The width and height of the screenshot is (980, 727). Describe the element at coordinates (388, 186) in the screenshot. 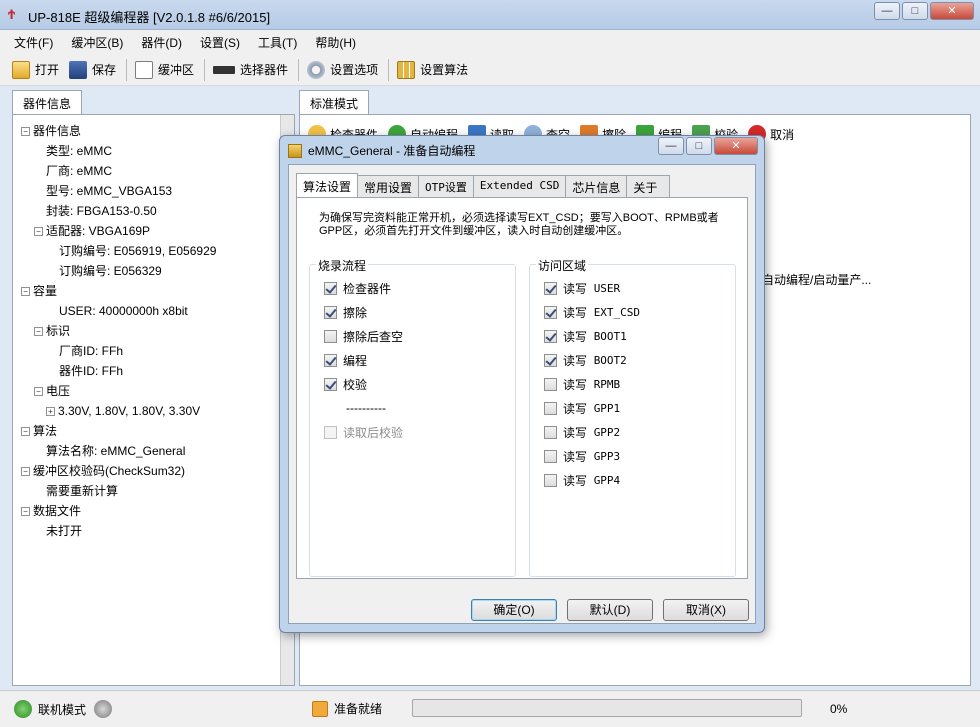

I see `tab-common-settings: 常用设置` at that location.